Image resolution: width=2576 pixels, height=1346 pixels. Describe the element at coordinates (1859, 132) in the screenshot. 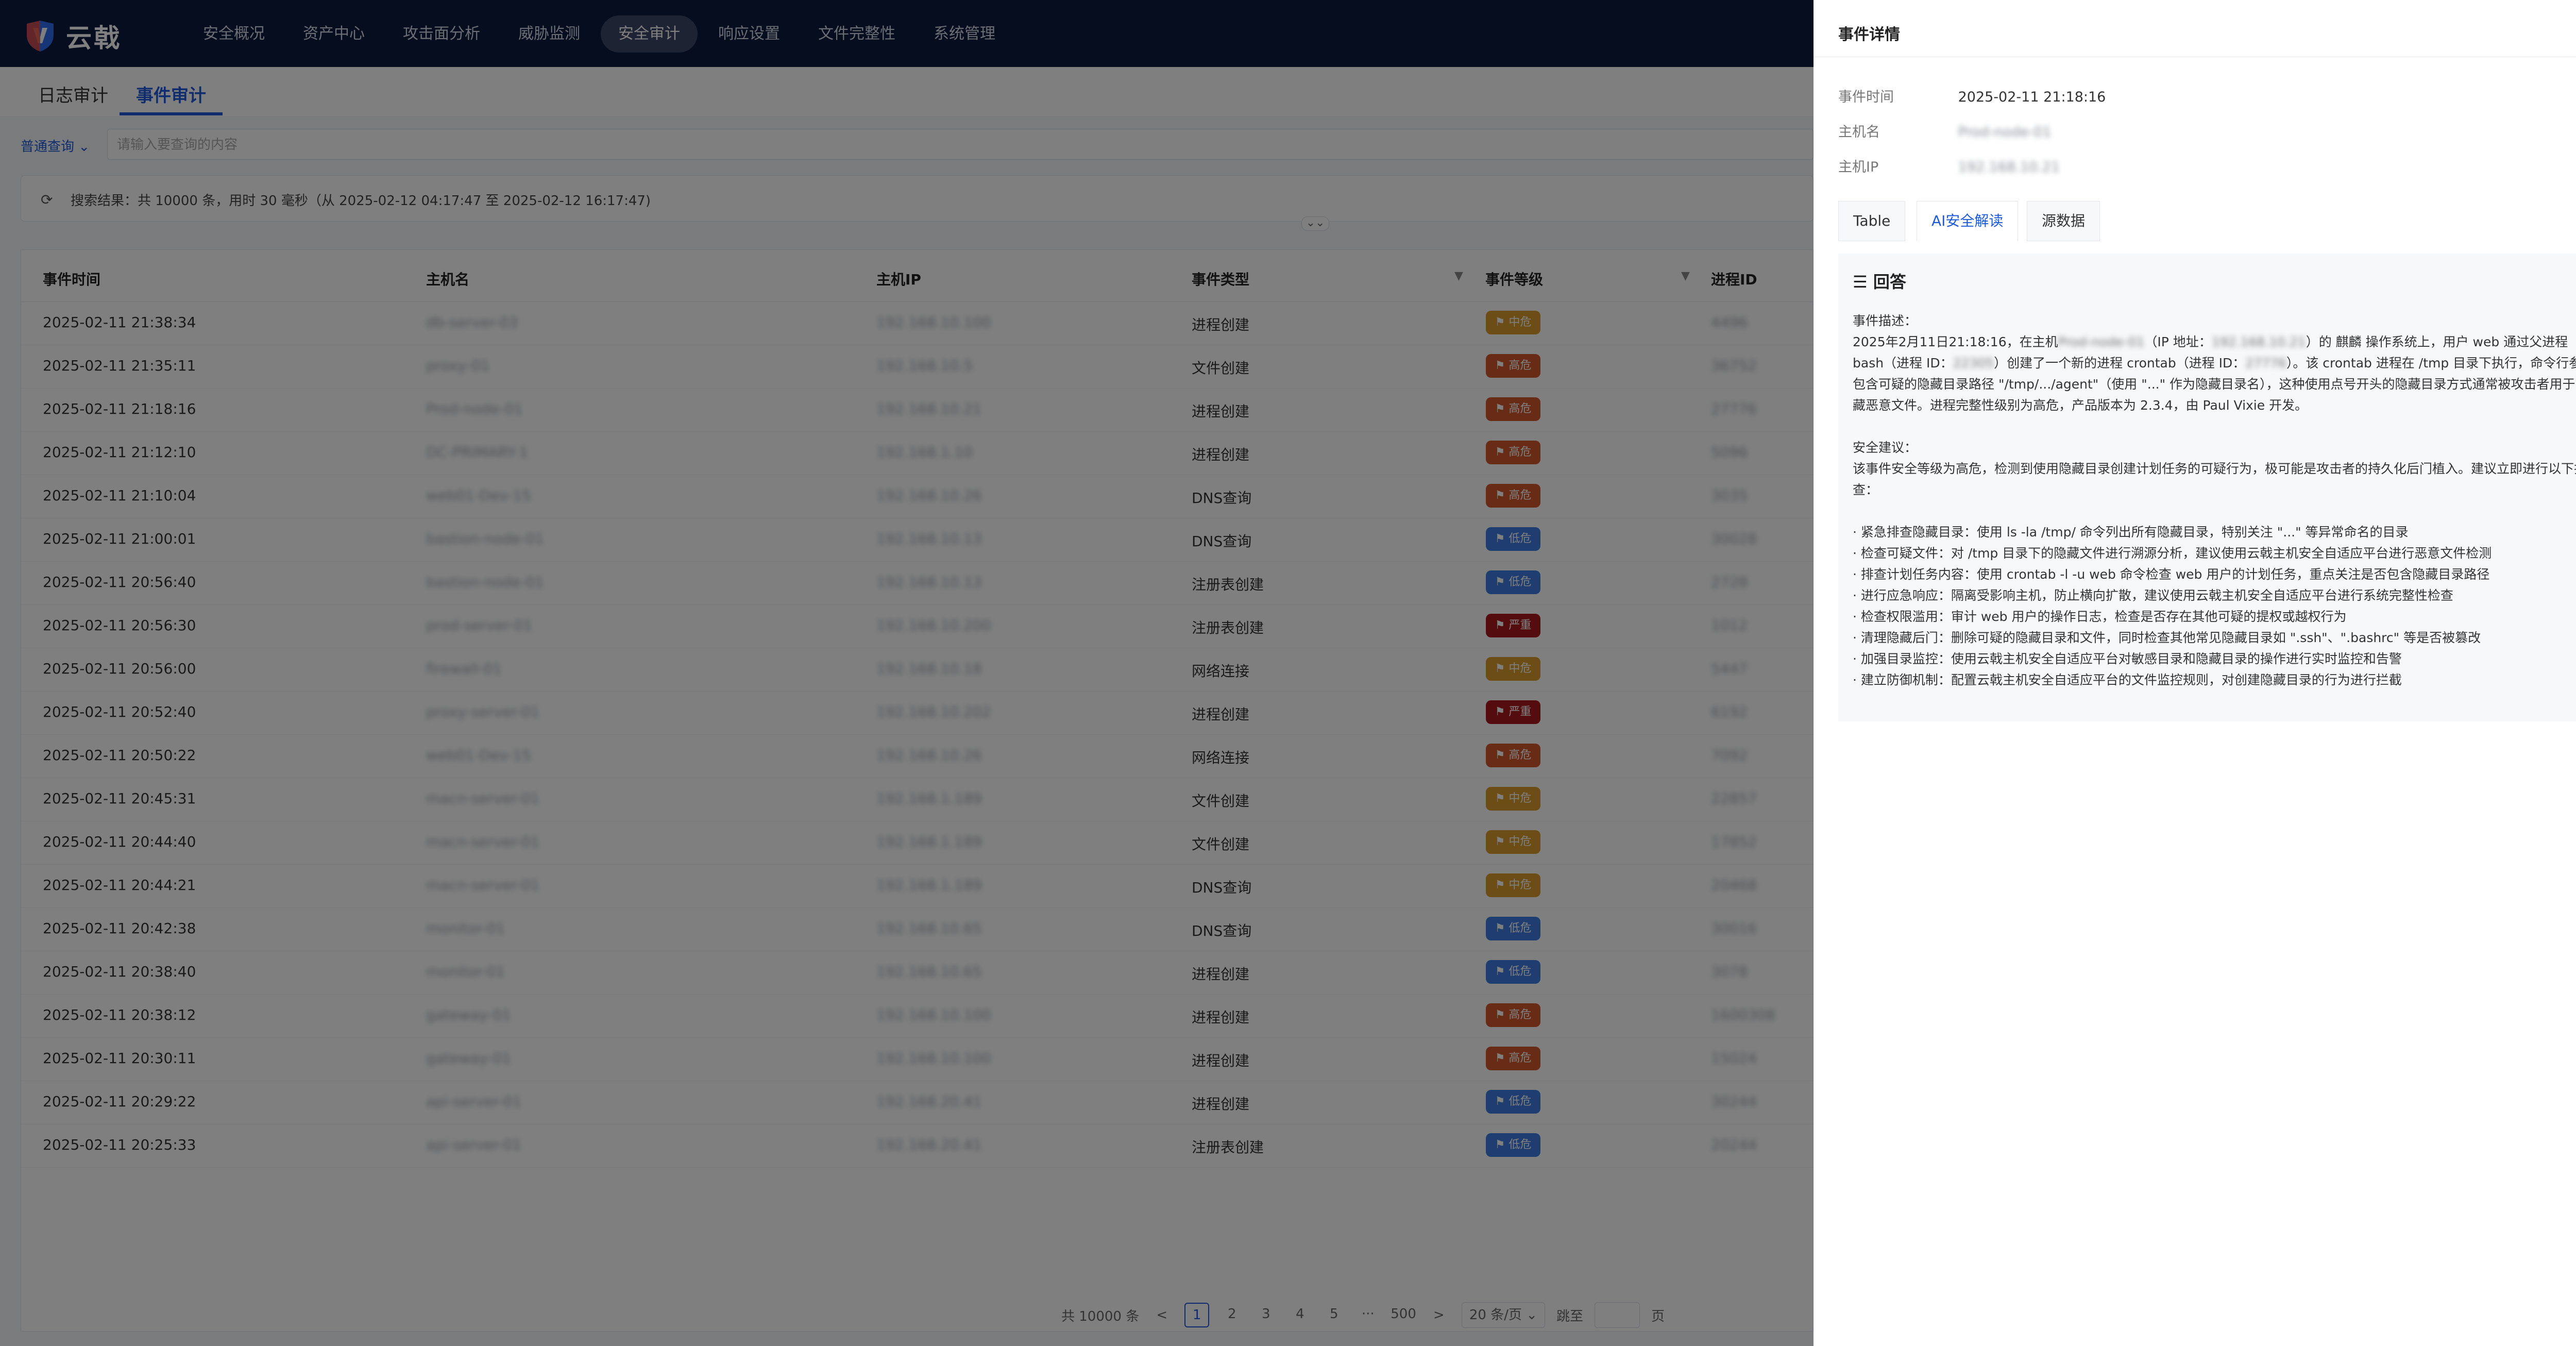

I see `field-label: 主机名` at that location.